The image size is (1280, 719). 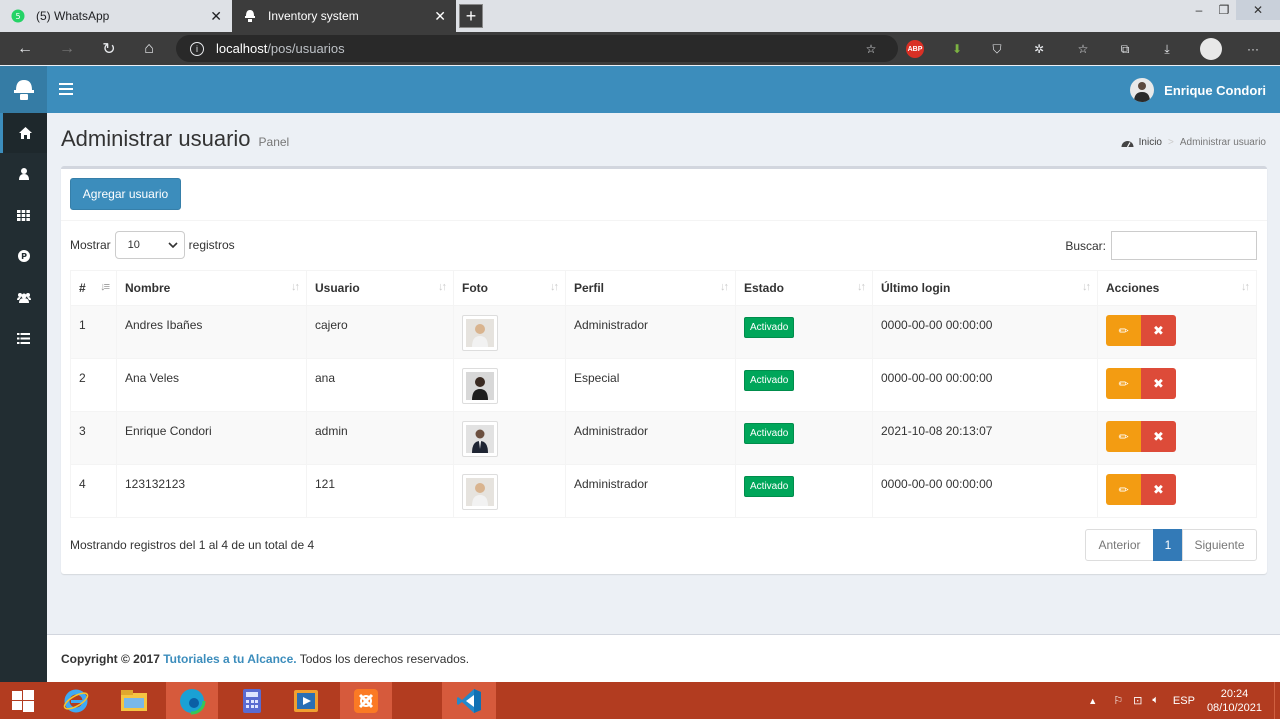 What do you see at coordinates (1198, 90) in the screenshot?
I see `user-menu: Enrique Condori` at bounding box center [1198, 90].